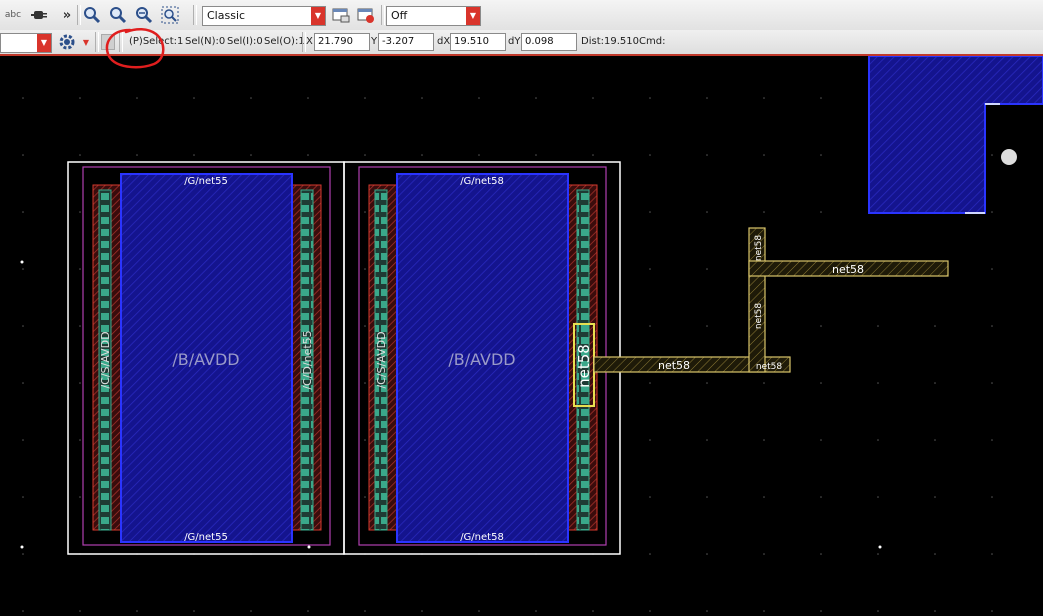 This screenshot has height=616, width=1043. I want to click on plug-icon, so click(39, 15).